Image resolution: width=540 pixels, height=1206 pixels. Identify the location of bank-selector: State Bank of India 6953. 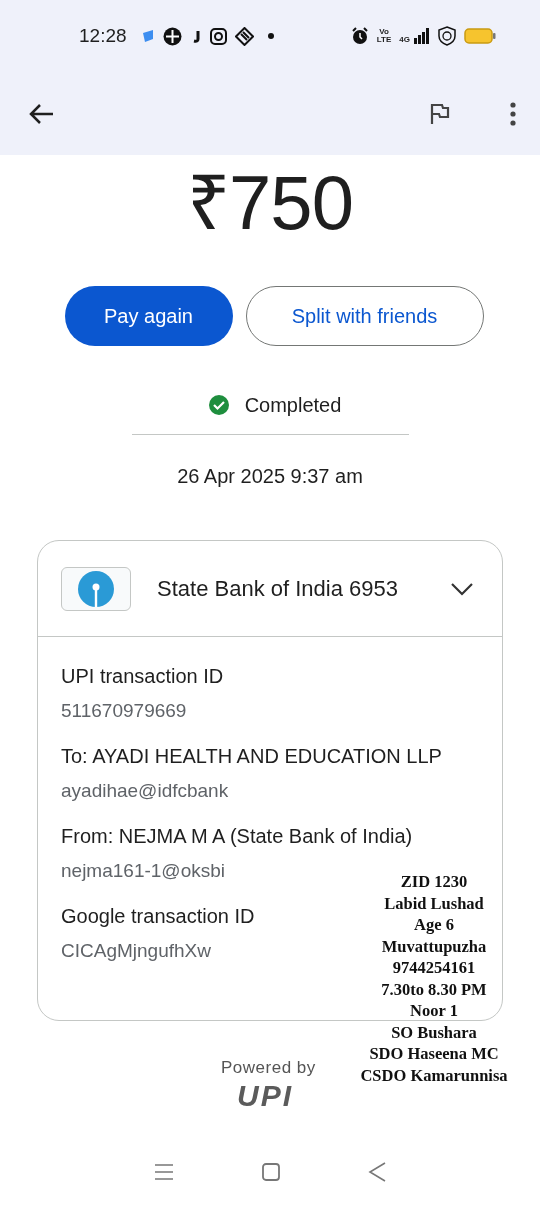
(270, 589).